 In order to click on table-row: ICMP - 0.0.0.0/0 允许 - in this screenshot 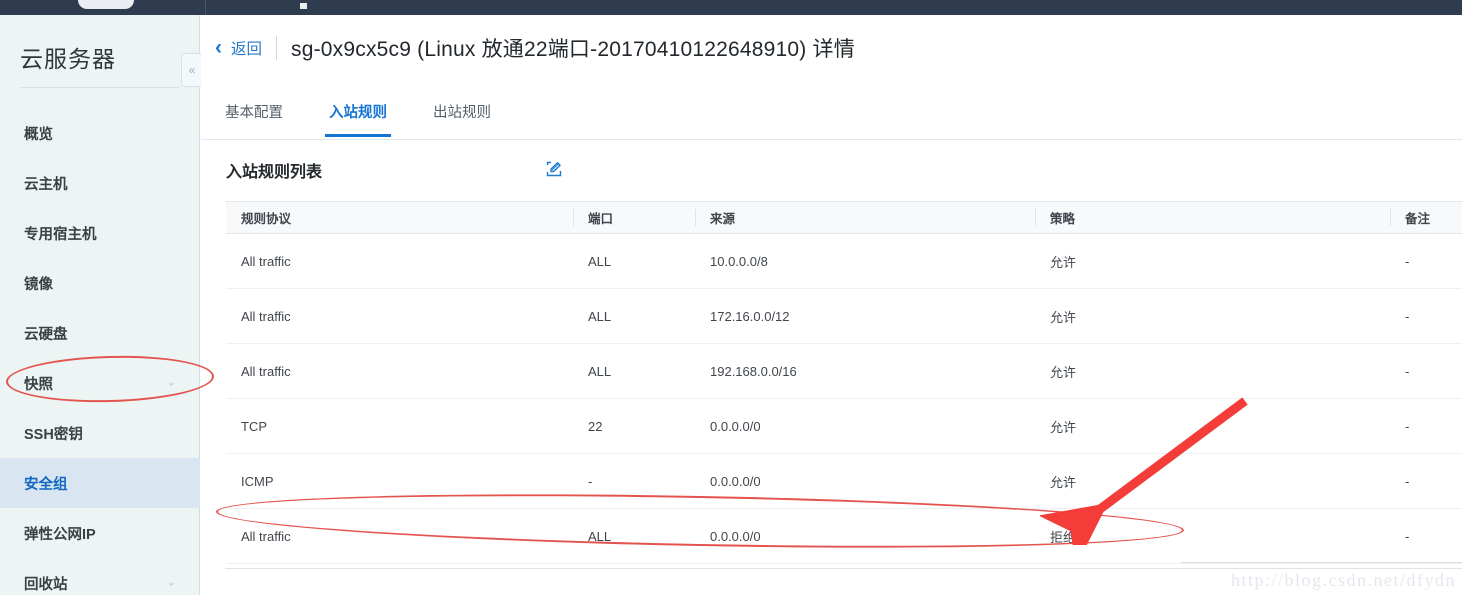, I will do `click(844, 481)`.